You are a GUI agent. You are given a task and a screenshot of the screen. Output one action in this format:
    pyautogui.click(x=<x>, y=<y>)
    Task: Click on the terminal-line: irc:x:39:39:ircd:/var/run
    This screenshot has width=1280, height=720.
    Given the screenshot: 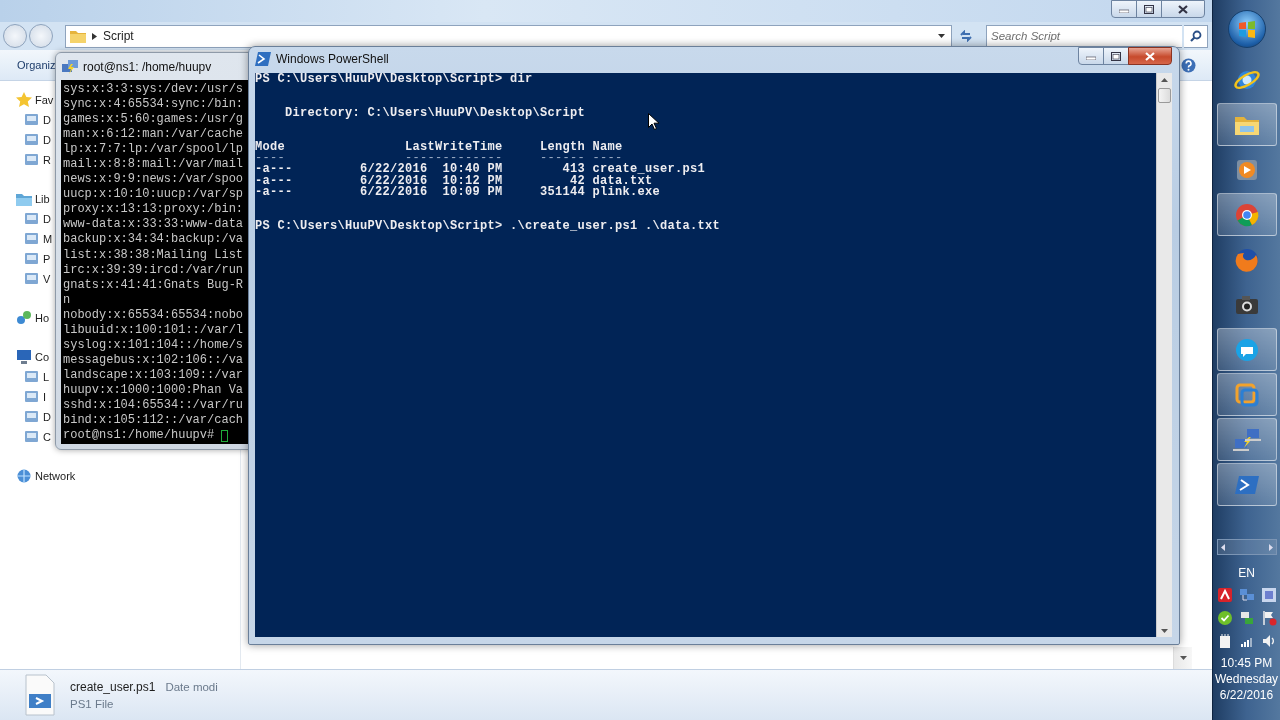 What is the action you would take?
    pyautogui.click(x=153, y=270)
    